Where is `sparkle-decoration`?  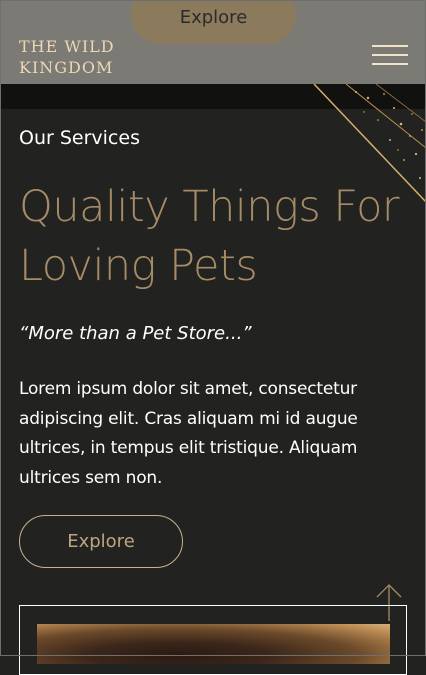 sparkle-decoration is located at coordinates (369, 143).